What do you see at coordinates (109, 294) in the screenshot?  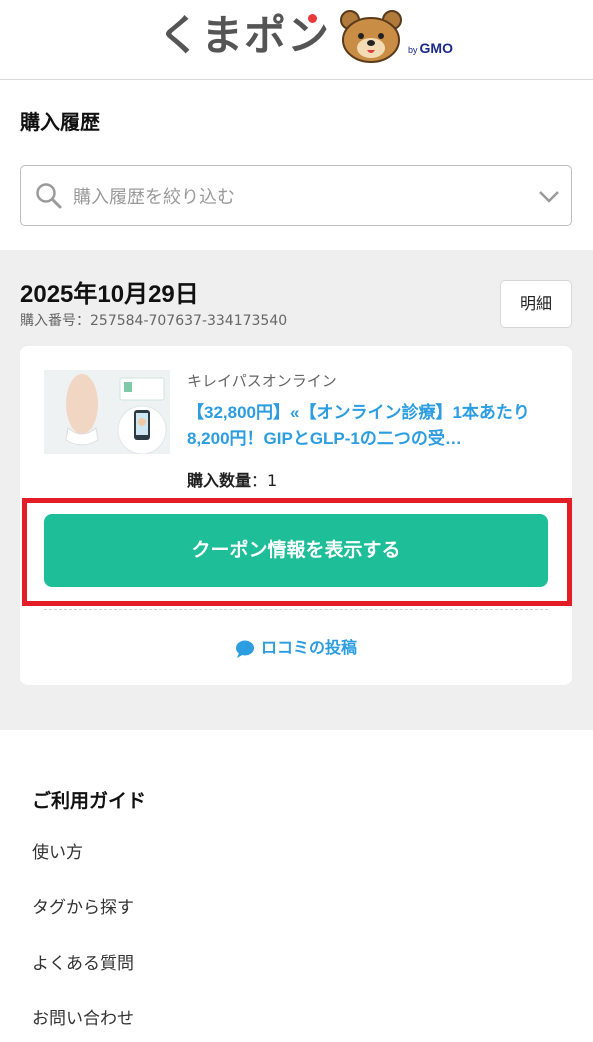 I see `order-date: 2025年10月29日` at bounding box center [109, 294].